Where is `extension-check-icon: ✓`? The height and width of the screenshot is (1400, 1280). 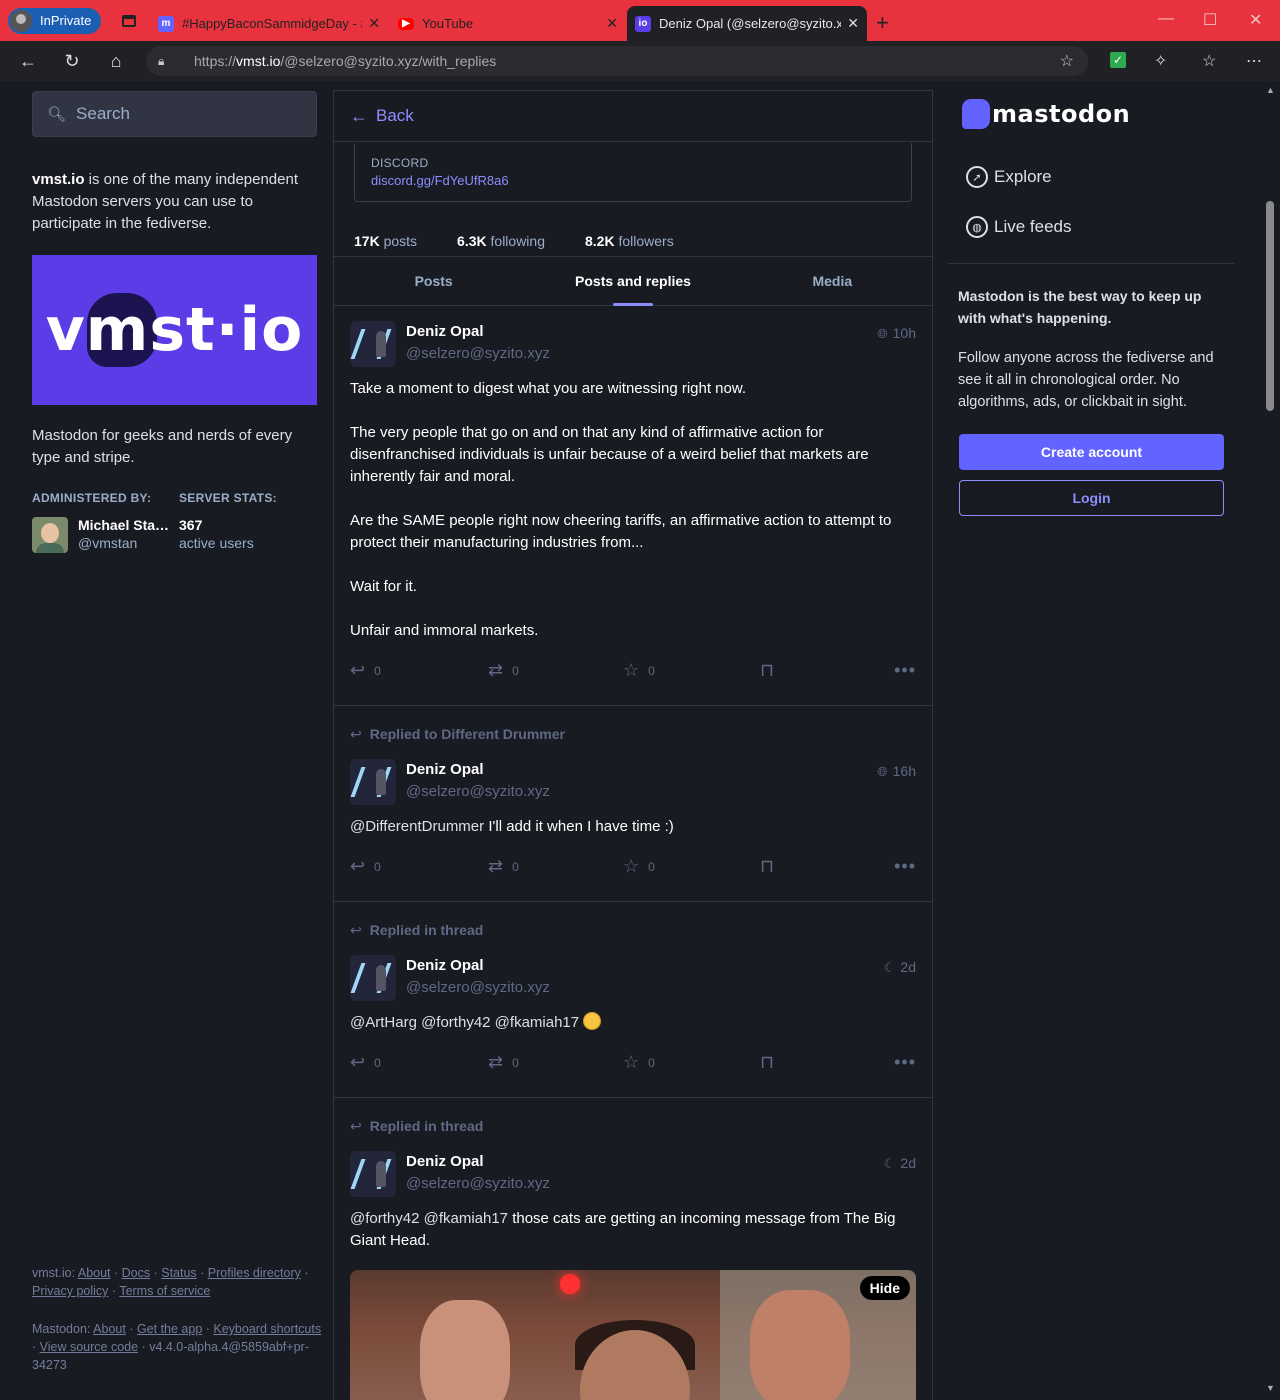
extension-check-icon: ✓ is located at coordinates (1118, 60).